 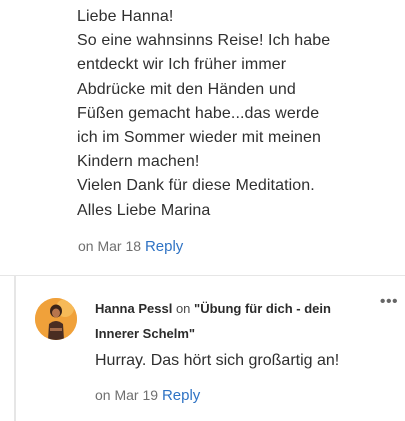 What do you see at coordinates (136, 395) in the screenshot?
I see `comment-date: Mar 19` at bounding box center [136, 395].